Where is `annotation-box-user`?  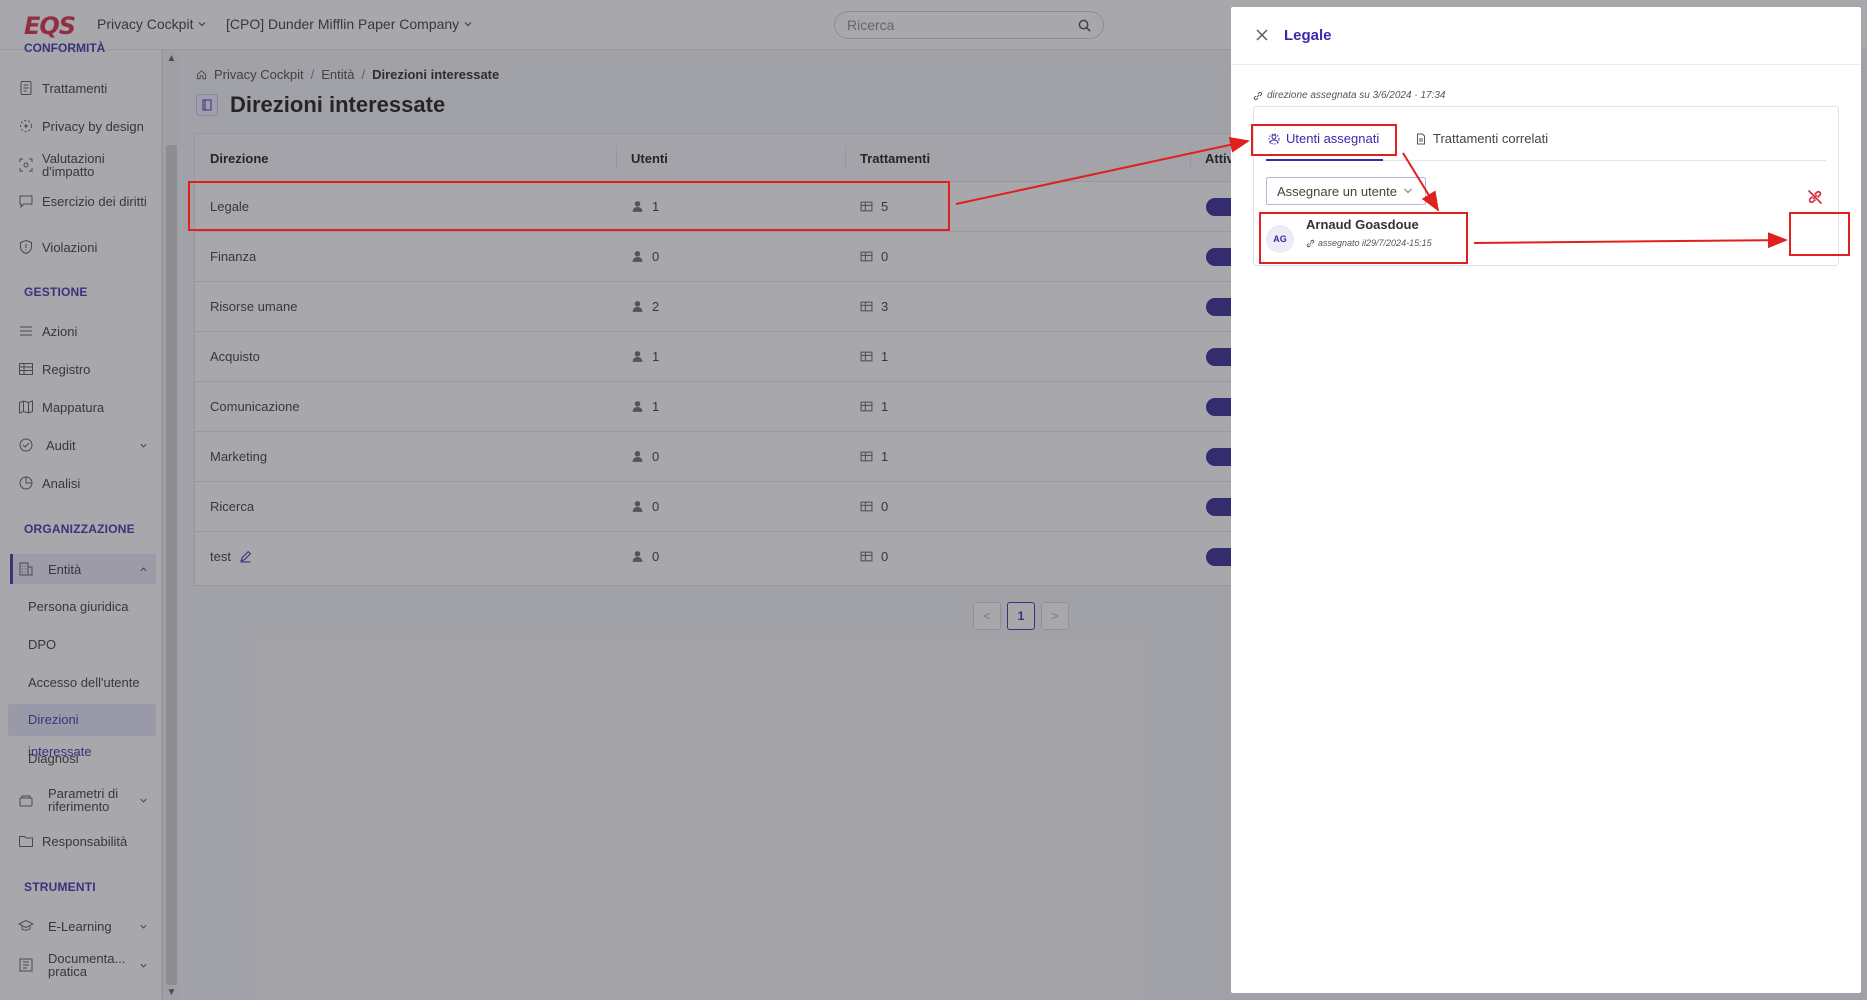 annotation-box-user is located at coordinates (1363, 238).